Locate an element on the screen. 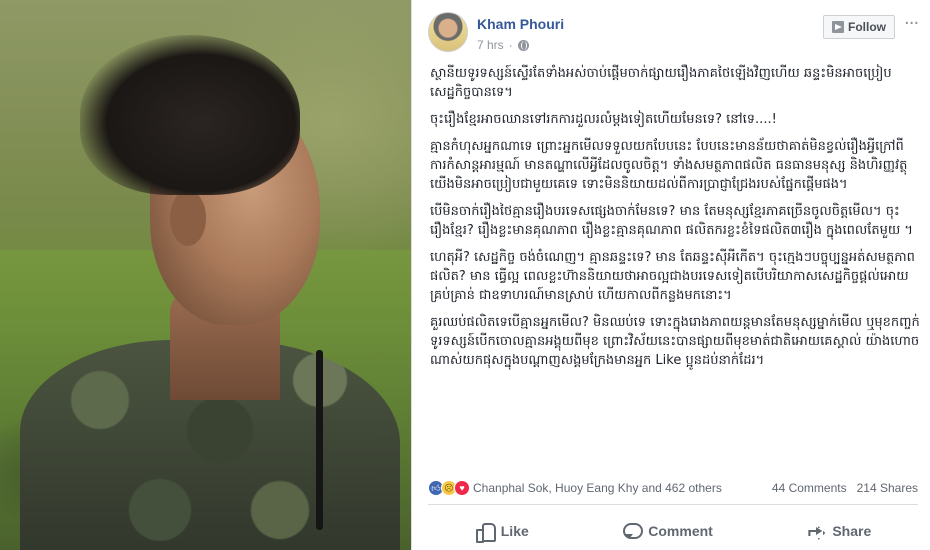  like-label: Like is located at coordinates (514, 531).